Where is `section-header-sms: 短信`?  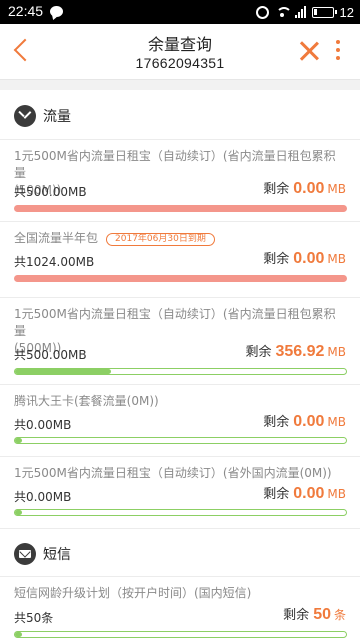 section-header-sms: 短信 is located at coordinates (180, 553).